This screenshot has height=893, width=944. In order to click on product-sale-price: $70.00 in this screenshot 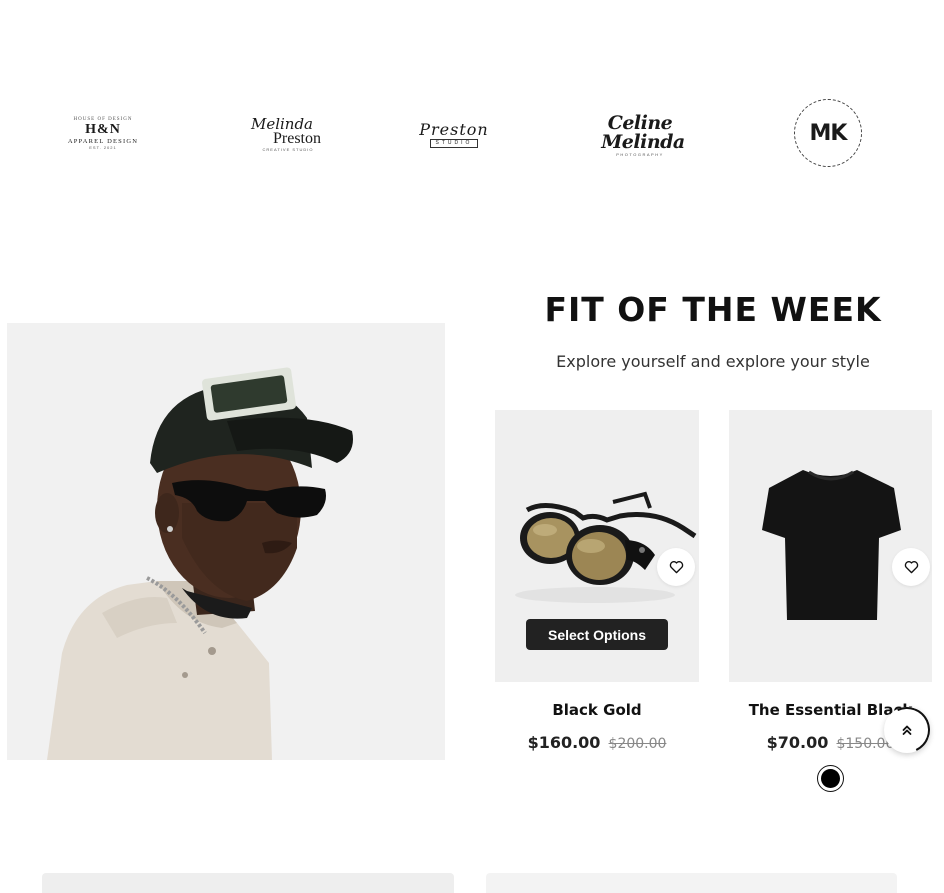, I will do `click(797, 742)`.